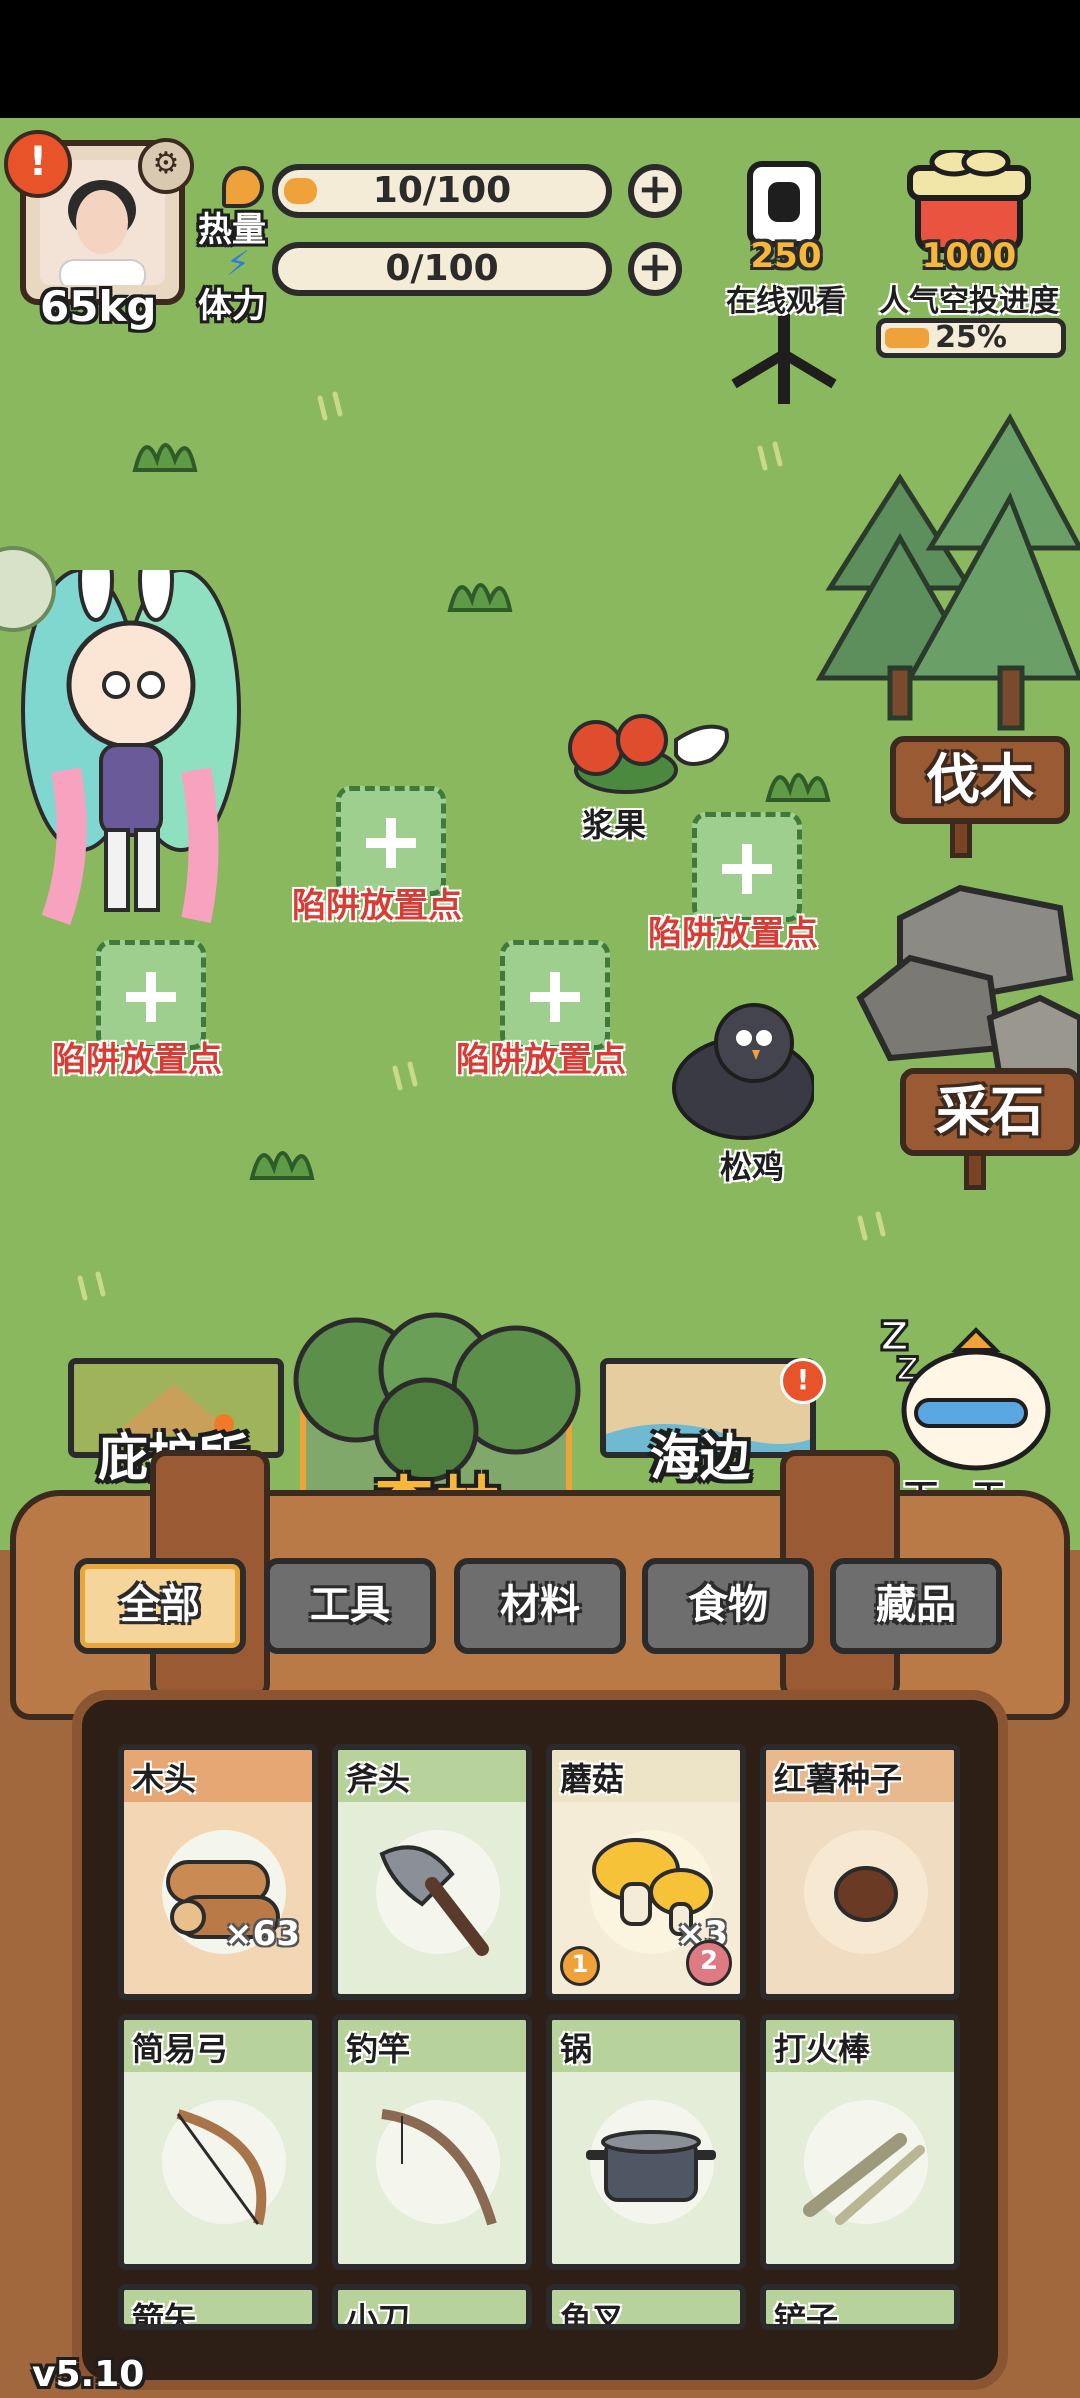  I want to click on pot-icon, so click(651, 2166).